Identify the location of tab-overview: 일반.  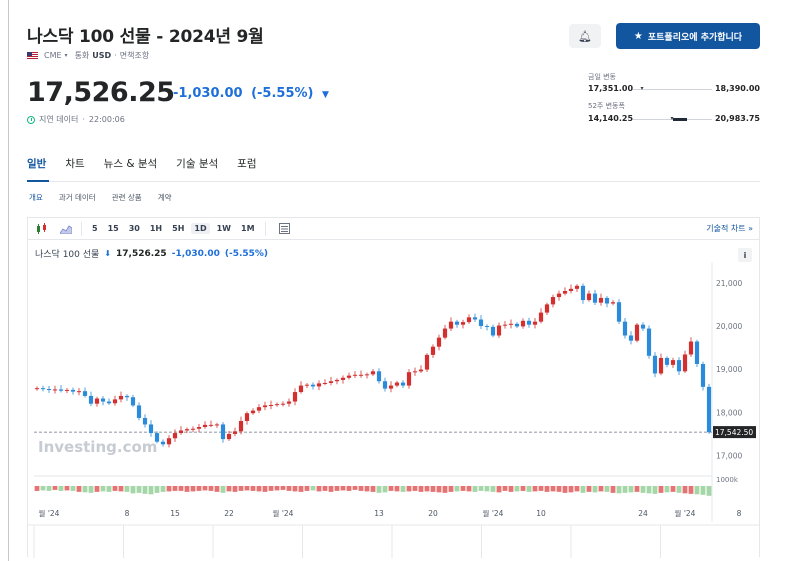
(36, 163).